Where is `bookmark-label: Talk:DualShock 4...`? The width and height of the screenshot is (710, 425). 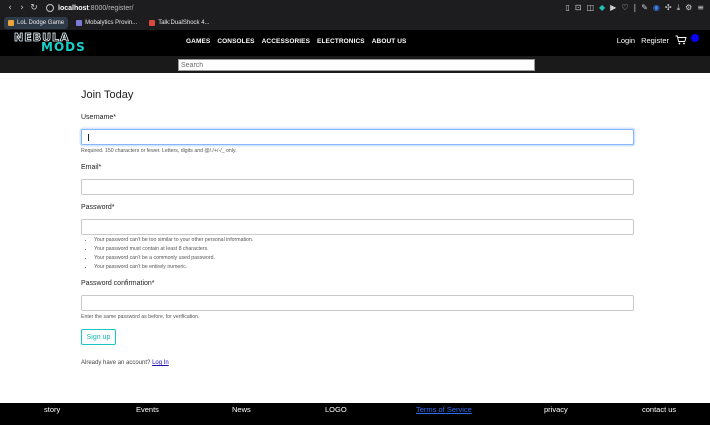
bookmark-label: Talk:DualShock 4... is located at coordinates (184, 23).